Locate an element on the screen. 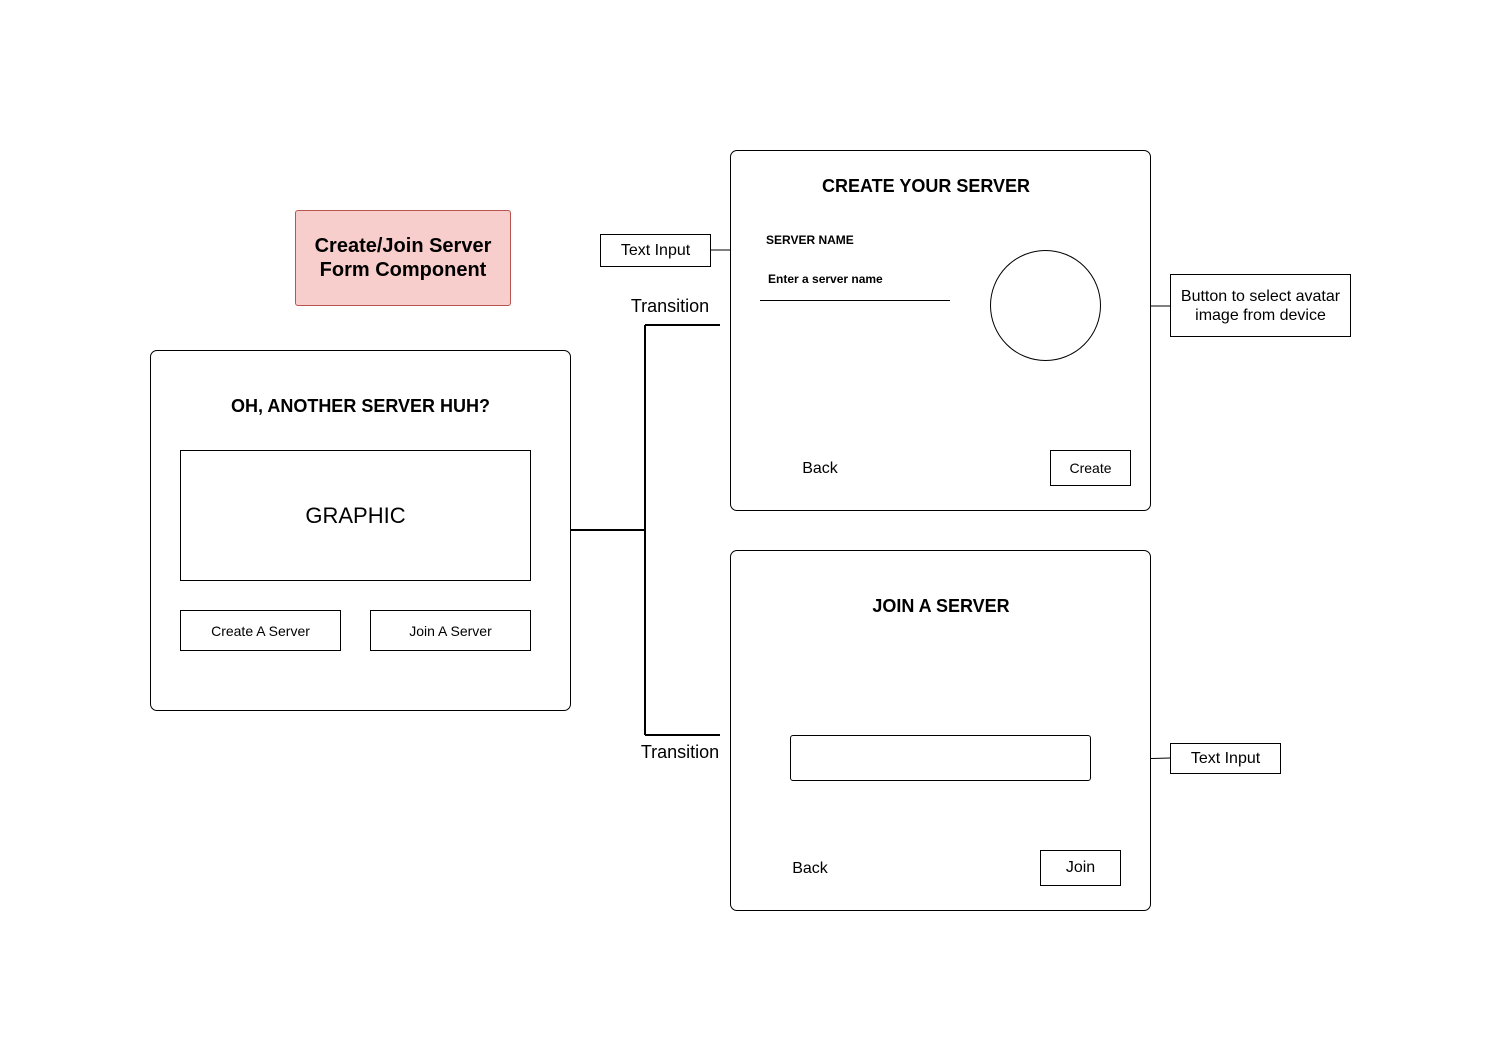  create-a-server-button: Create A Server is located at coordinates (260, 630).